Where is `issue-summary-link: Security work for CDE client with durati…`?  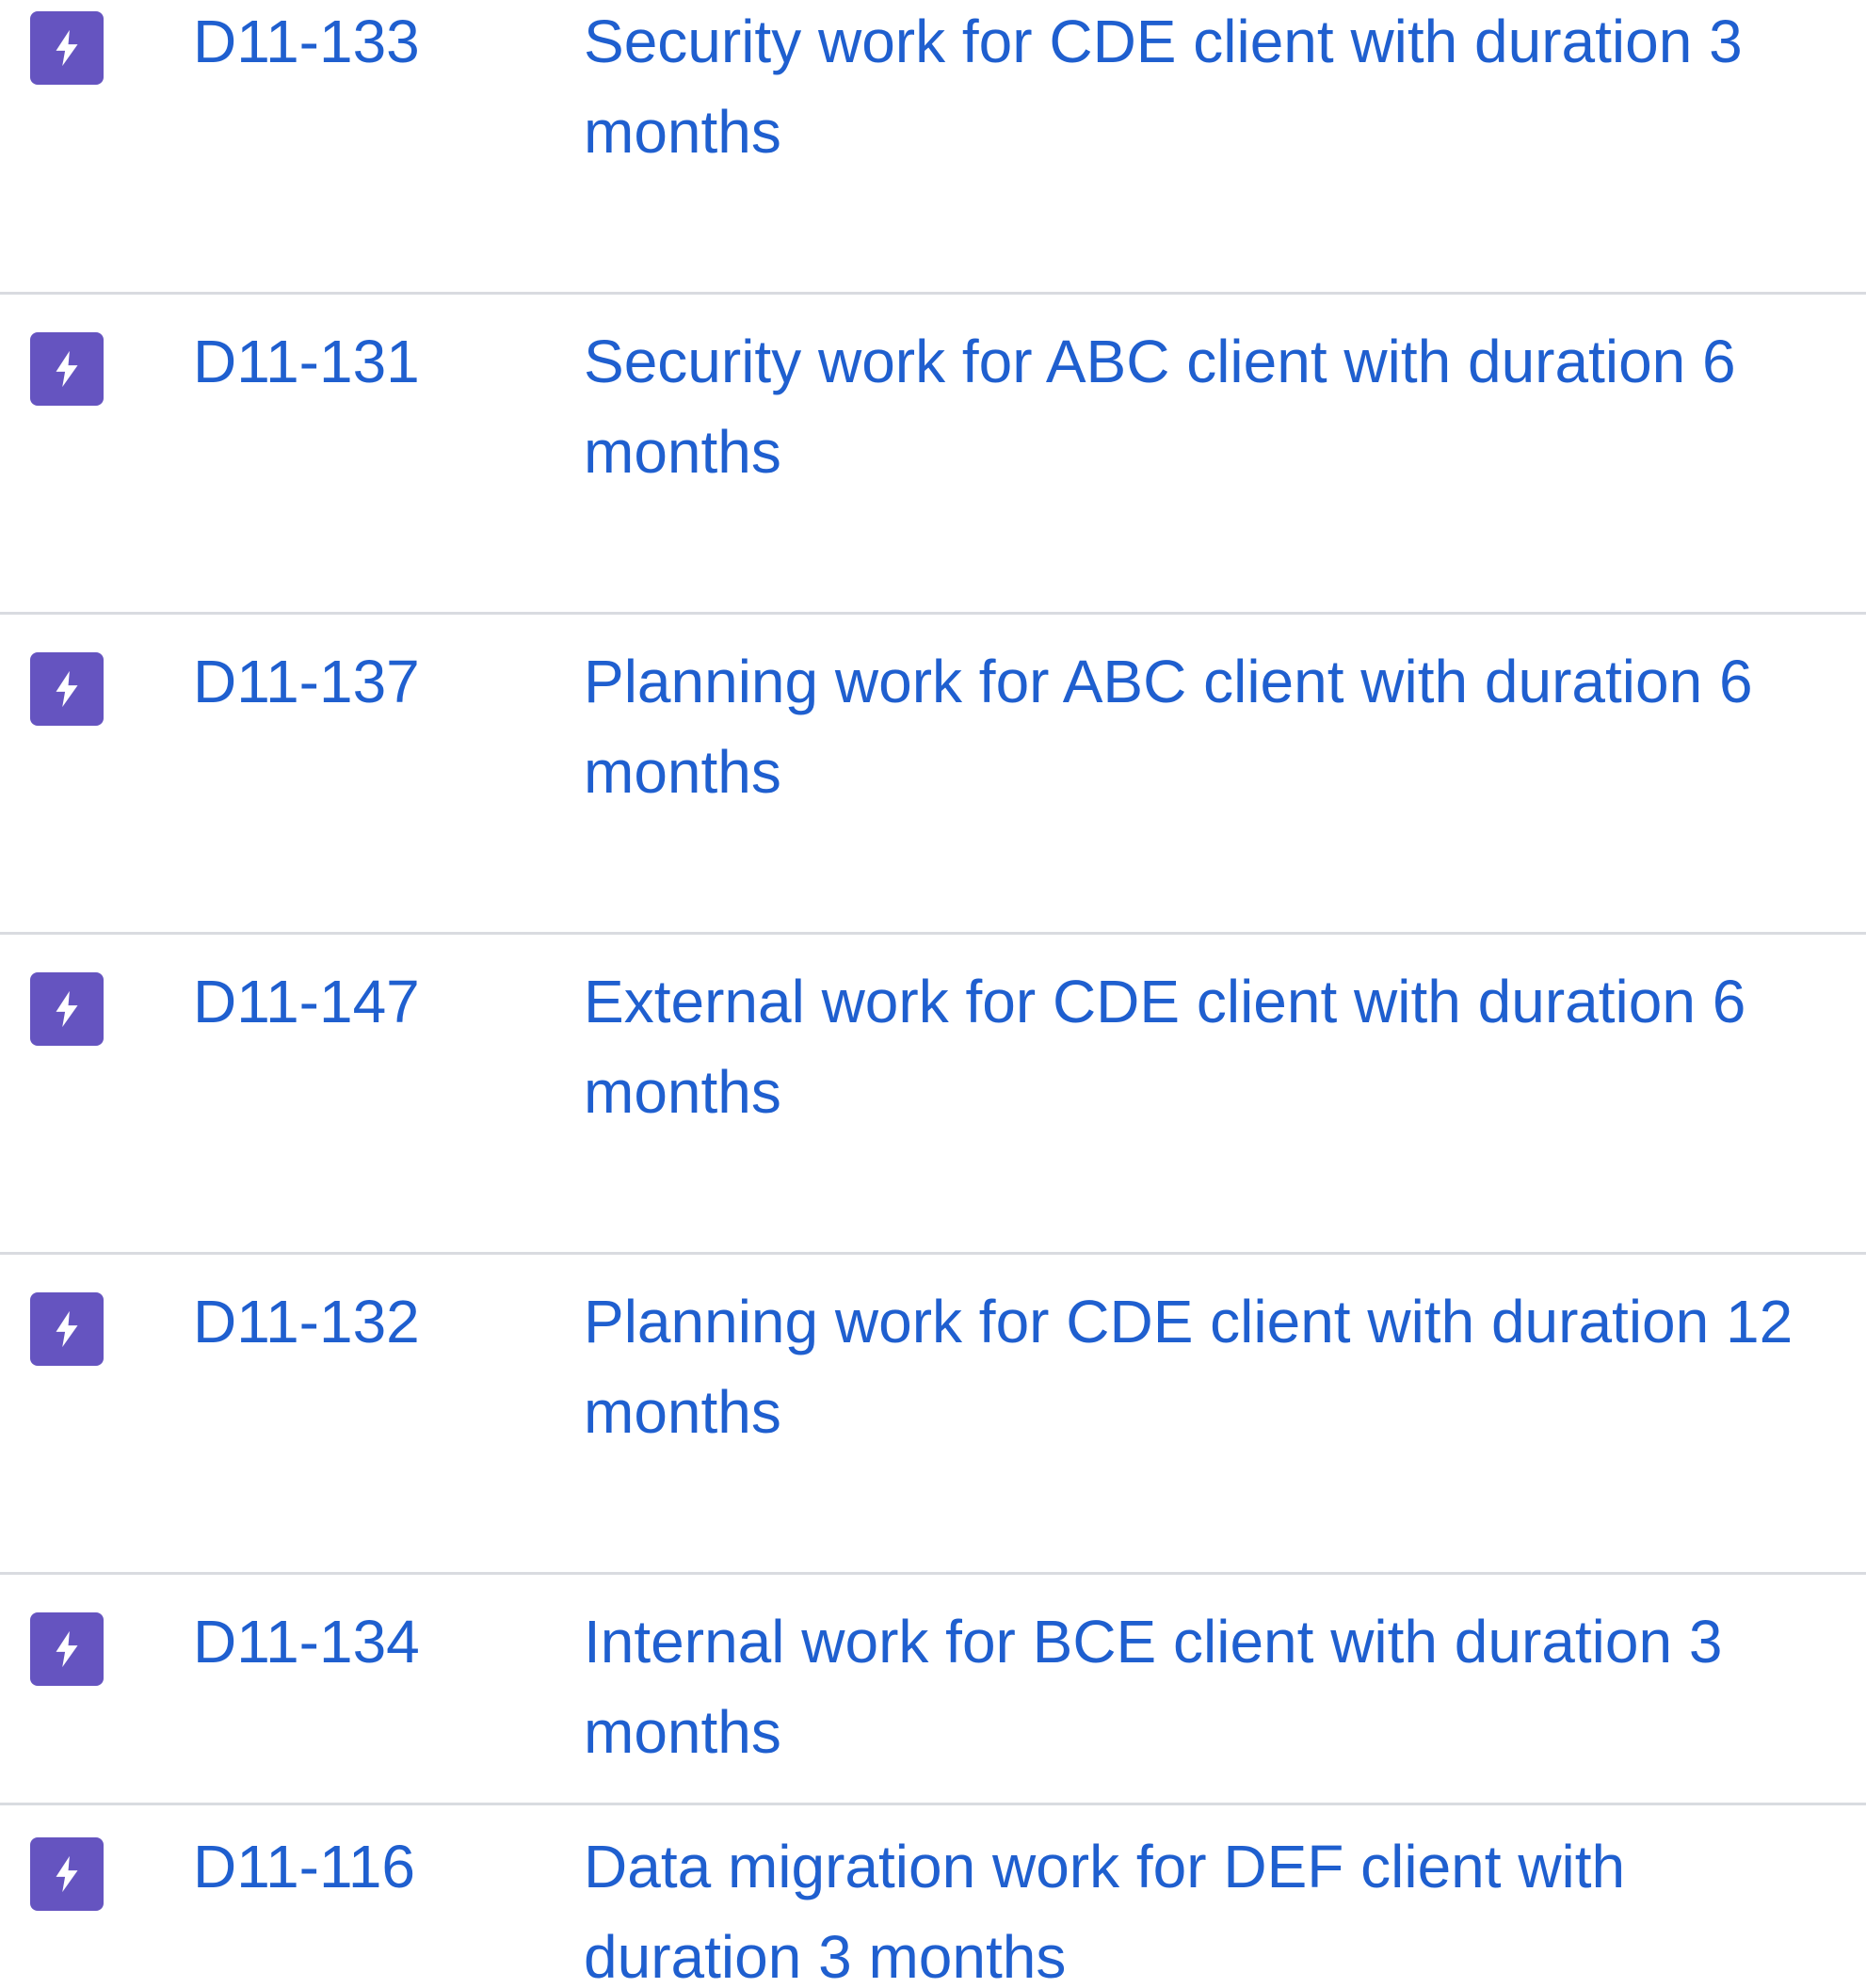 issue-summary-link: Security work for CDE client with durati… is located at coordinates (1225, 89).